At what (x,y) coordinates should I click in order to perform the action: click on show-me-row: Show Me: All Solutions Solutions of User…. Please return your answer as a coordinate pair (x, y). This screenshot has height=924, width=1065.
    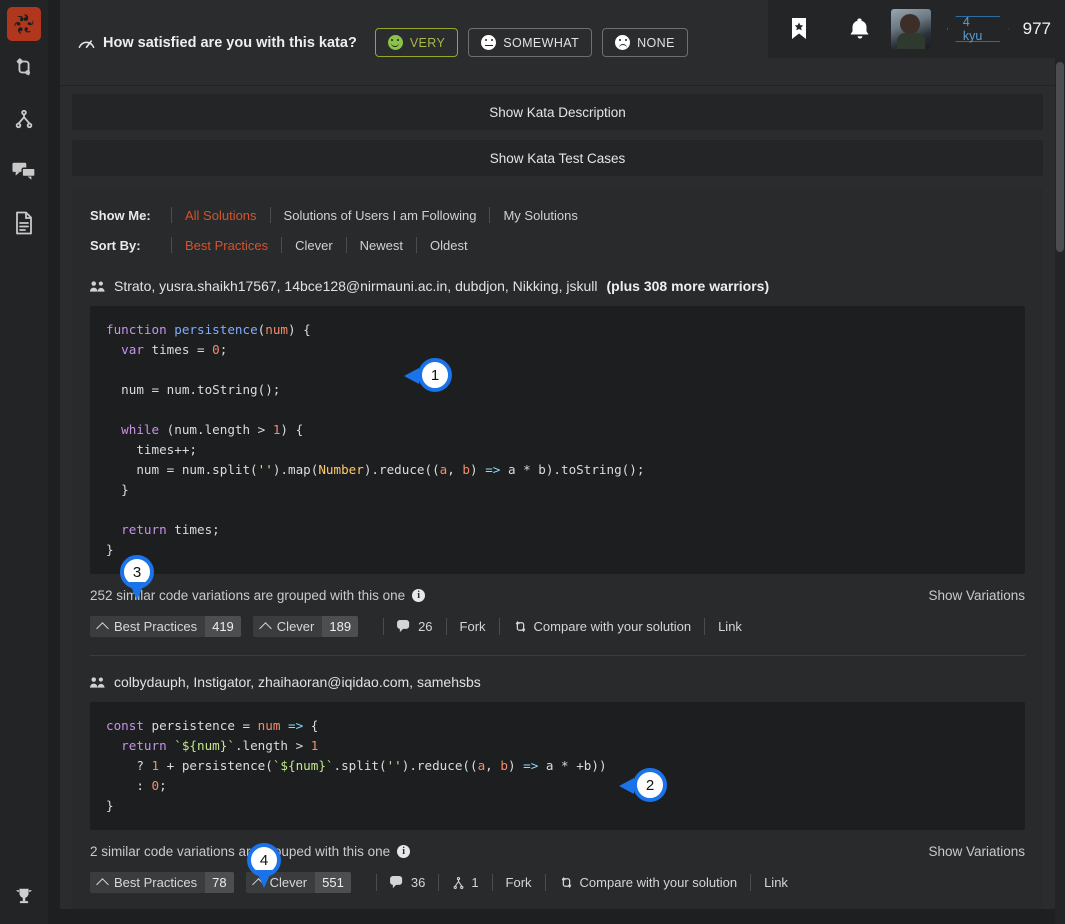
    Looking at the image, I should click on (557, 215).